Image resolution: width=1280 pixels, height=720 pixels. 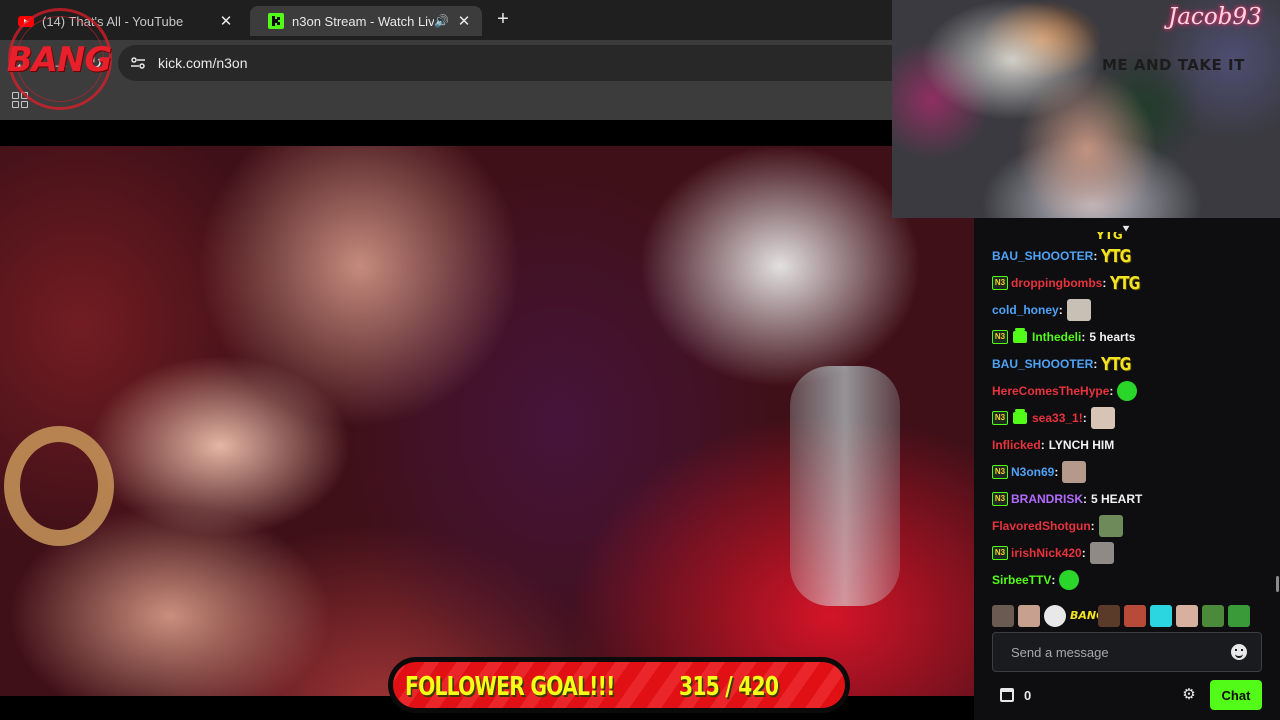 What do you see at coordinates (138, 63) in the screenshot?
I see `site-settings-icon` at bounding box center [138, 63].